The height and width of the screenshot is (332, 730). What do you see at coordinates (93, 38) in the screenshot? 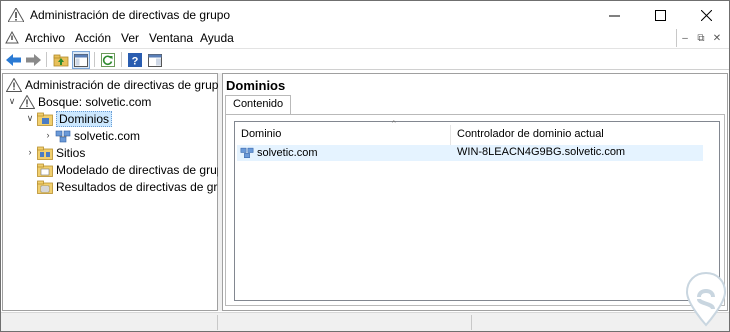
I see `menu-accion: Acción` at bounding box center [93, 38].